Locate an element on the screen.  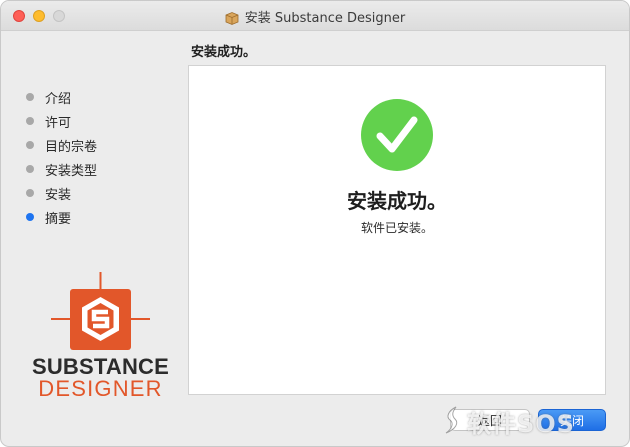
step-item-license: 许可 is located at coordinates (61, 121).